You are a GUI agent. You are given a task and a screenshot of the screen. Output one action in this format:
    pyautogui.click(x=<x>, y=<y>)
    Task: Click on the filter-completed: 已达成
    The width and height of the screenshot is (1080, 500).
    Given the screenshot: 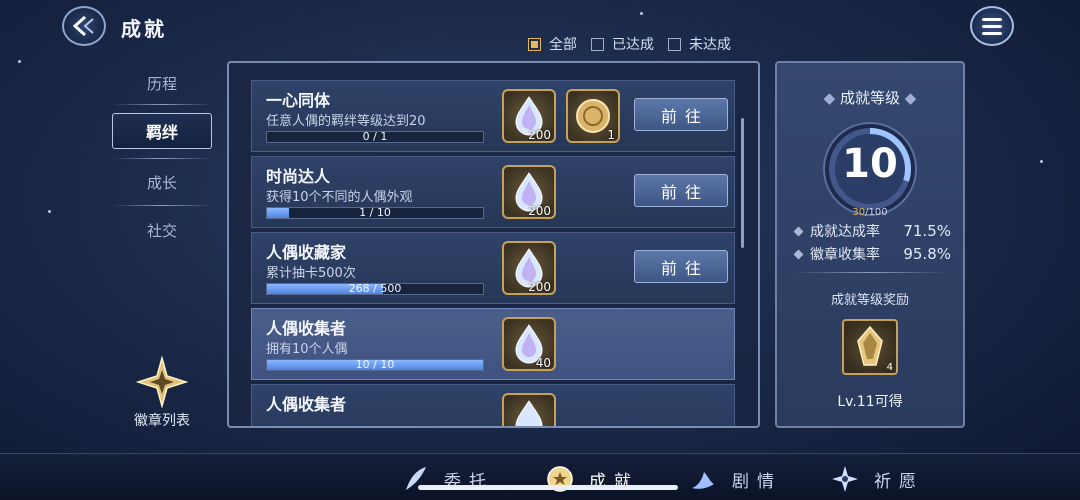 What is the action you would take?
    pyautogui.click(x=622, y=44)
    